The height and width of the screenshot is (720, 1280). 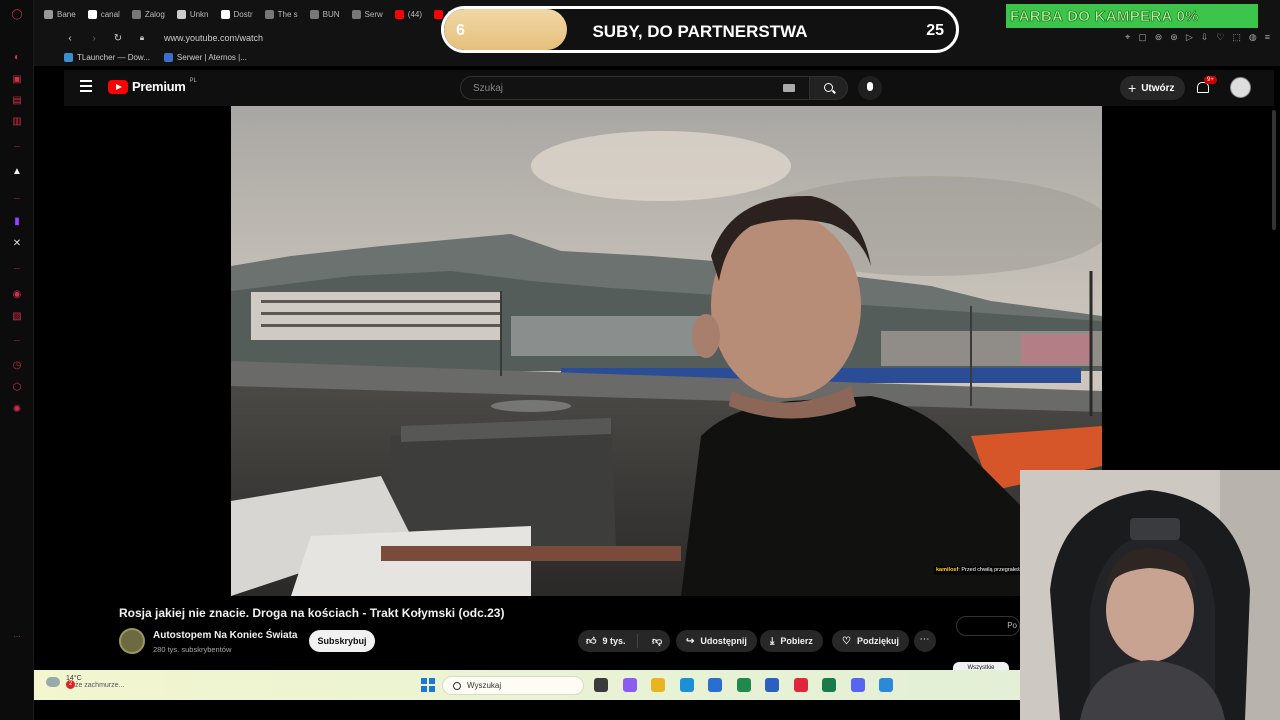 I want to click on terminal-icon, so click(x=829, y=685).